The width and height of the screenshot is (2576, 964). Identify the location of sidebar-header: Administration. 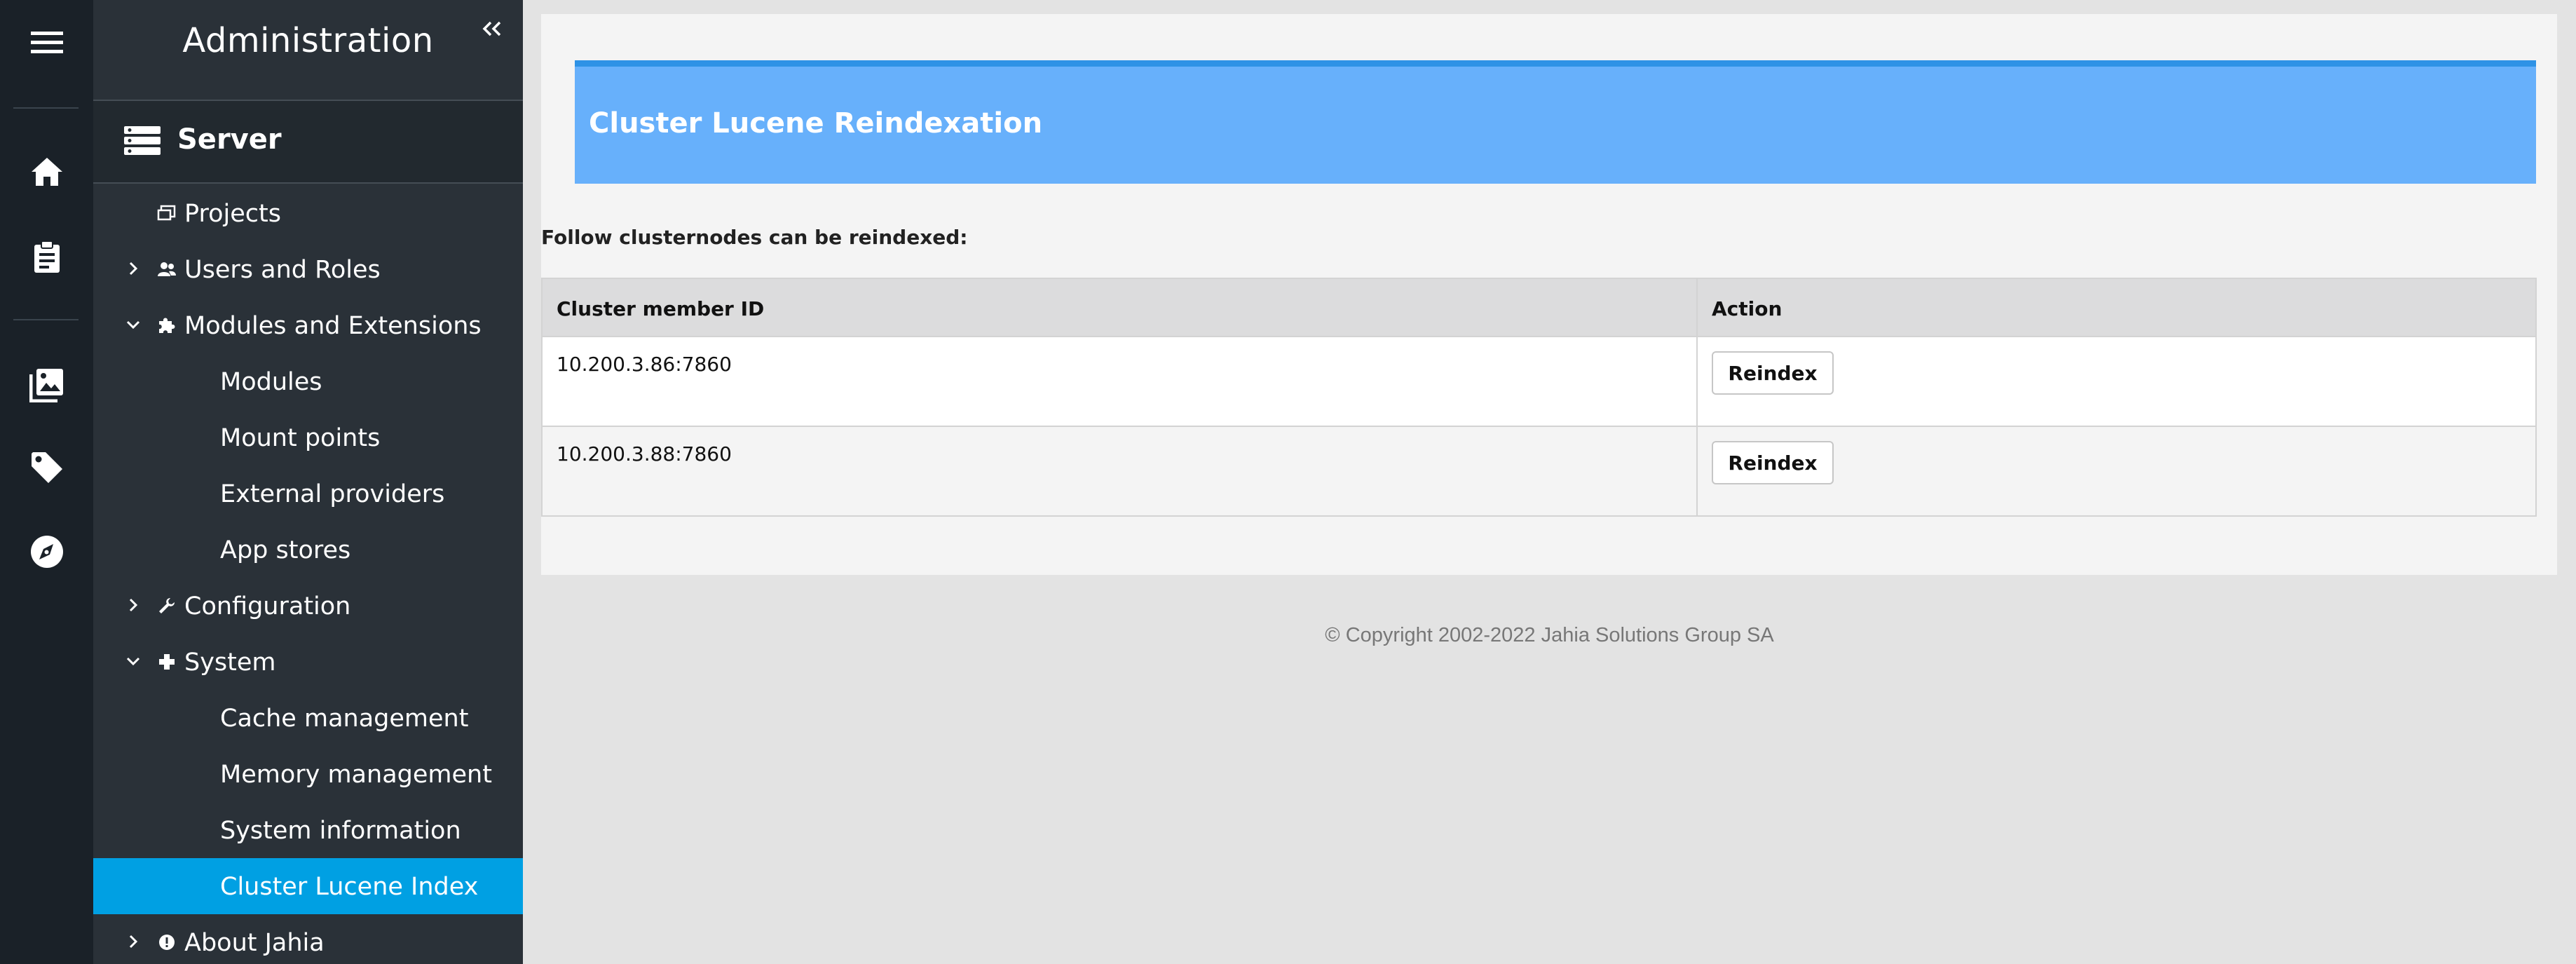
(308, 51).